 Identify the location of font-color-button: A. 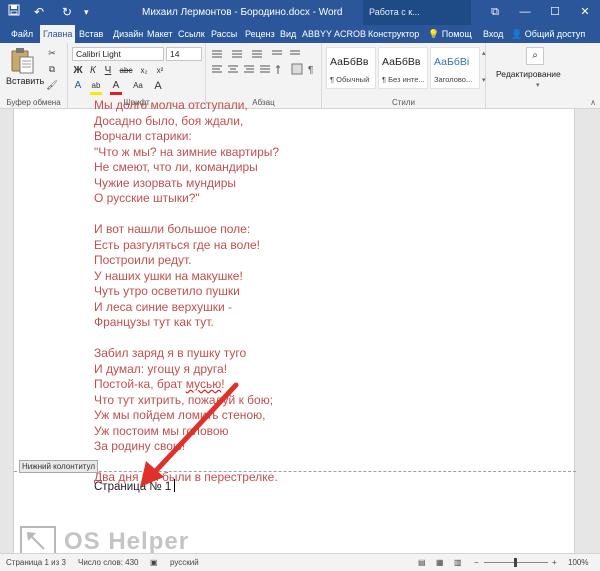
(116, 87).